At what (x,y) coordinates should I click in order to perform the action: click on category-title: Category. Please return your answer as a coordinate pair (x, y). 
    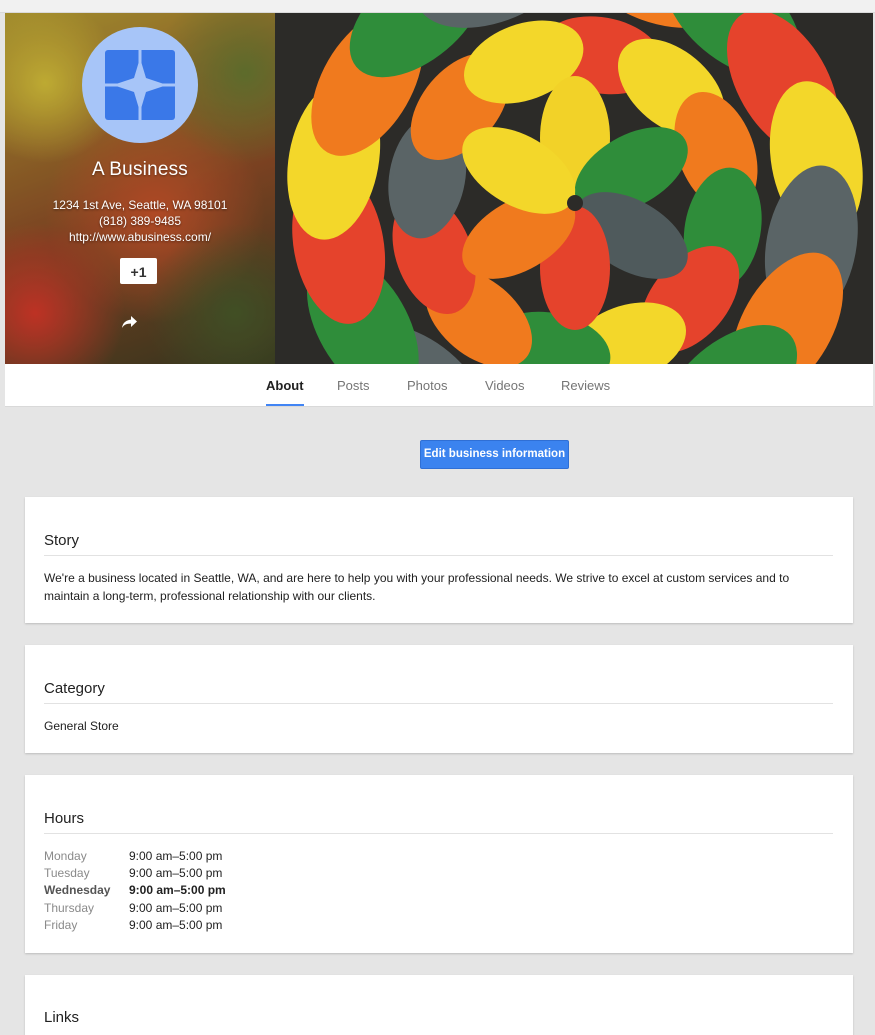
    Looking at the image, I should click on (438, 692).